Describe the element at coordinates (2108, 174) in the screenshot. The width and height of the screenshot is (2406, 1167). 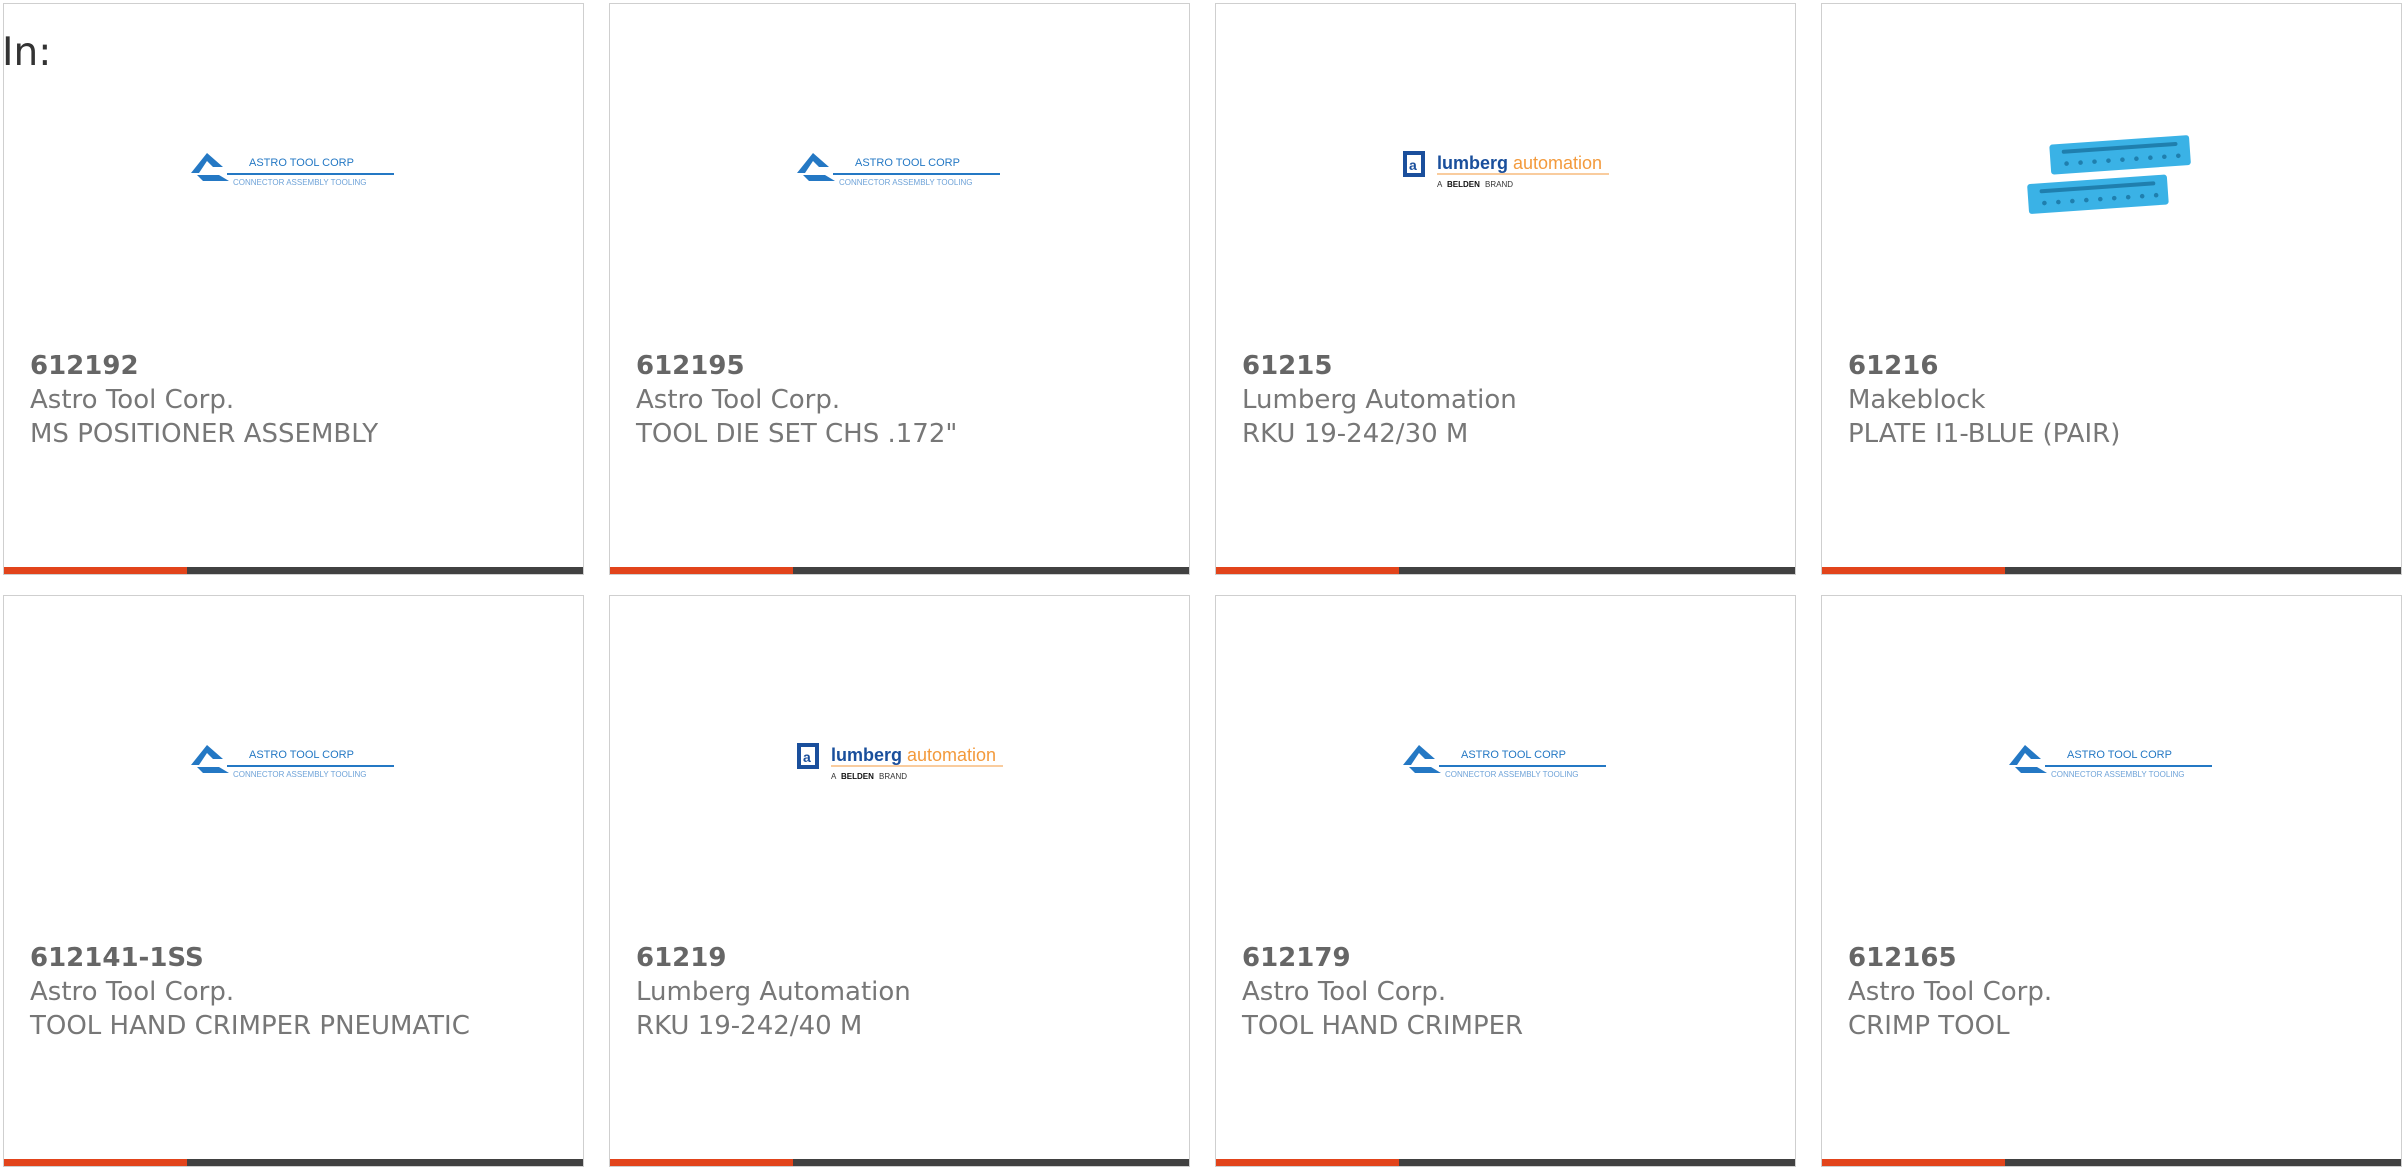
I see `blue-plate-photo` at that location.